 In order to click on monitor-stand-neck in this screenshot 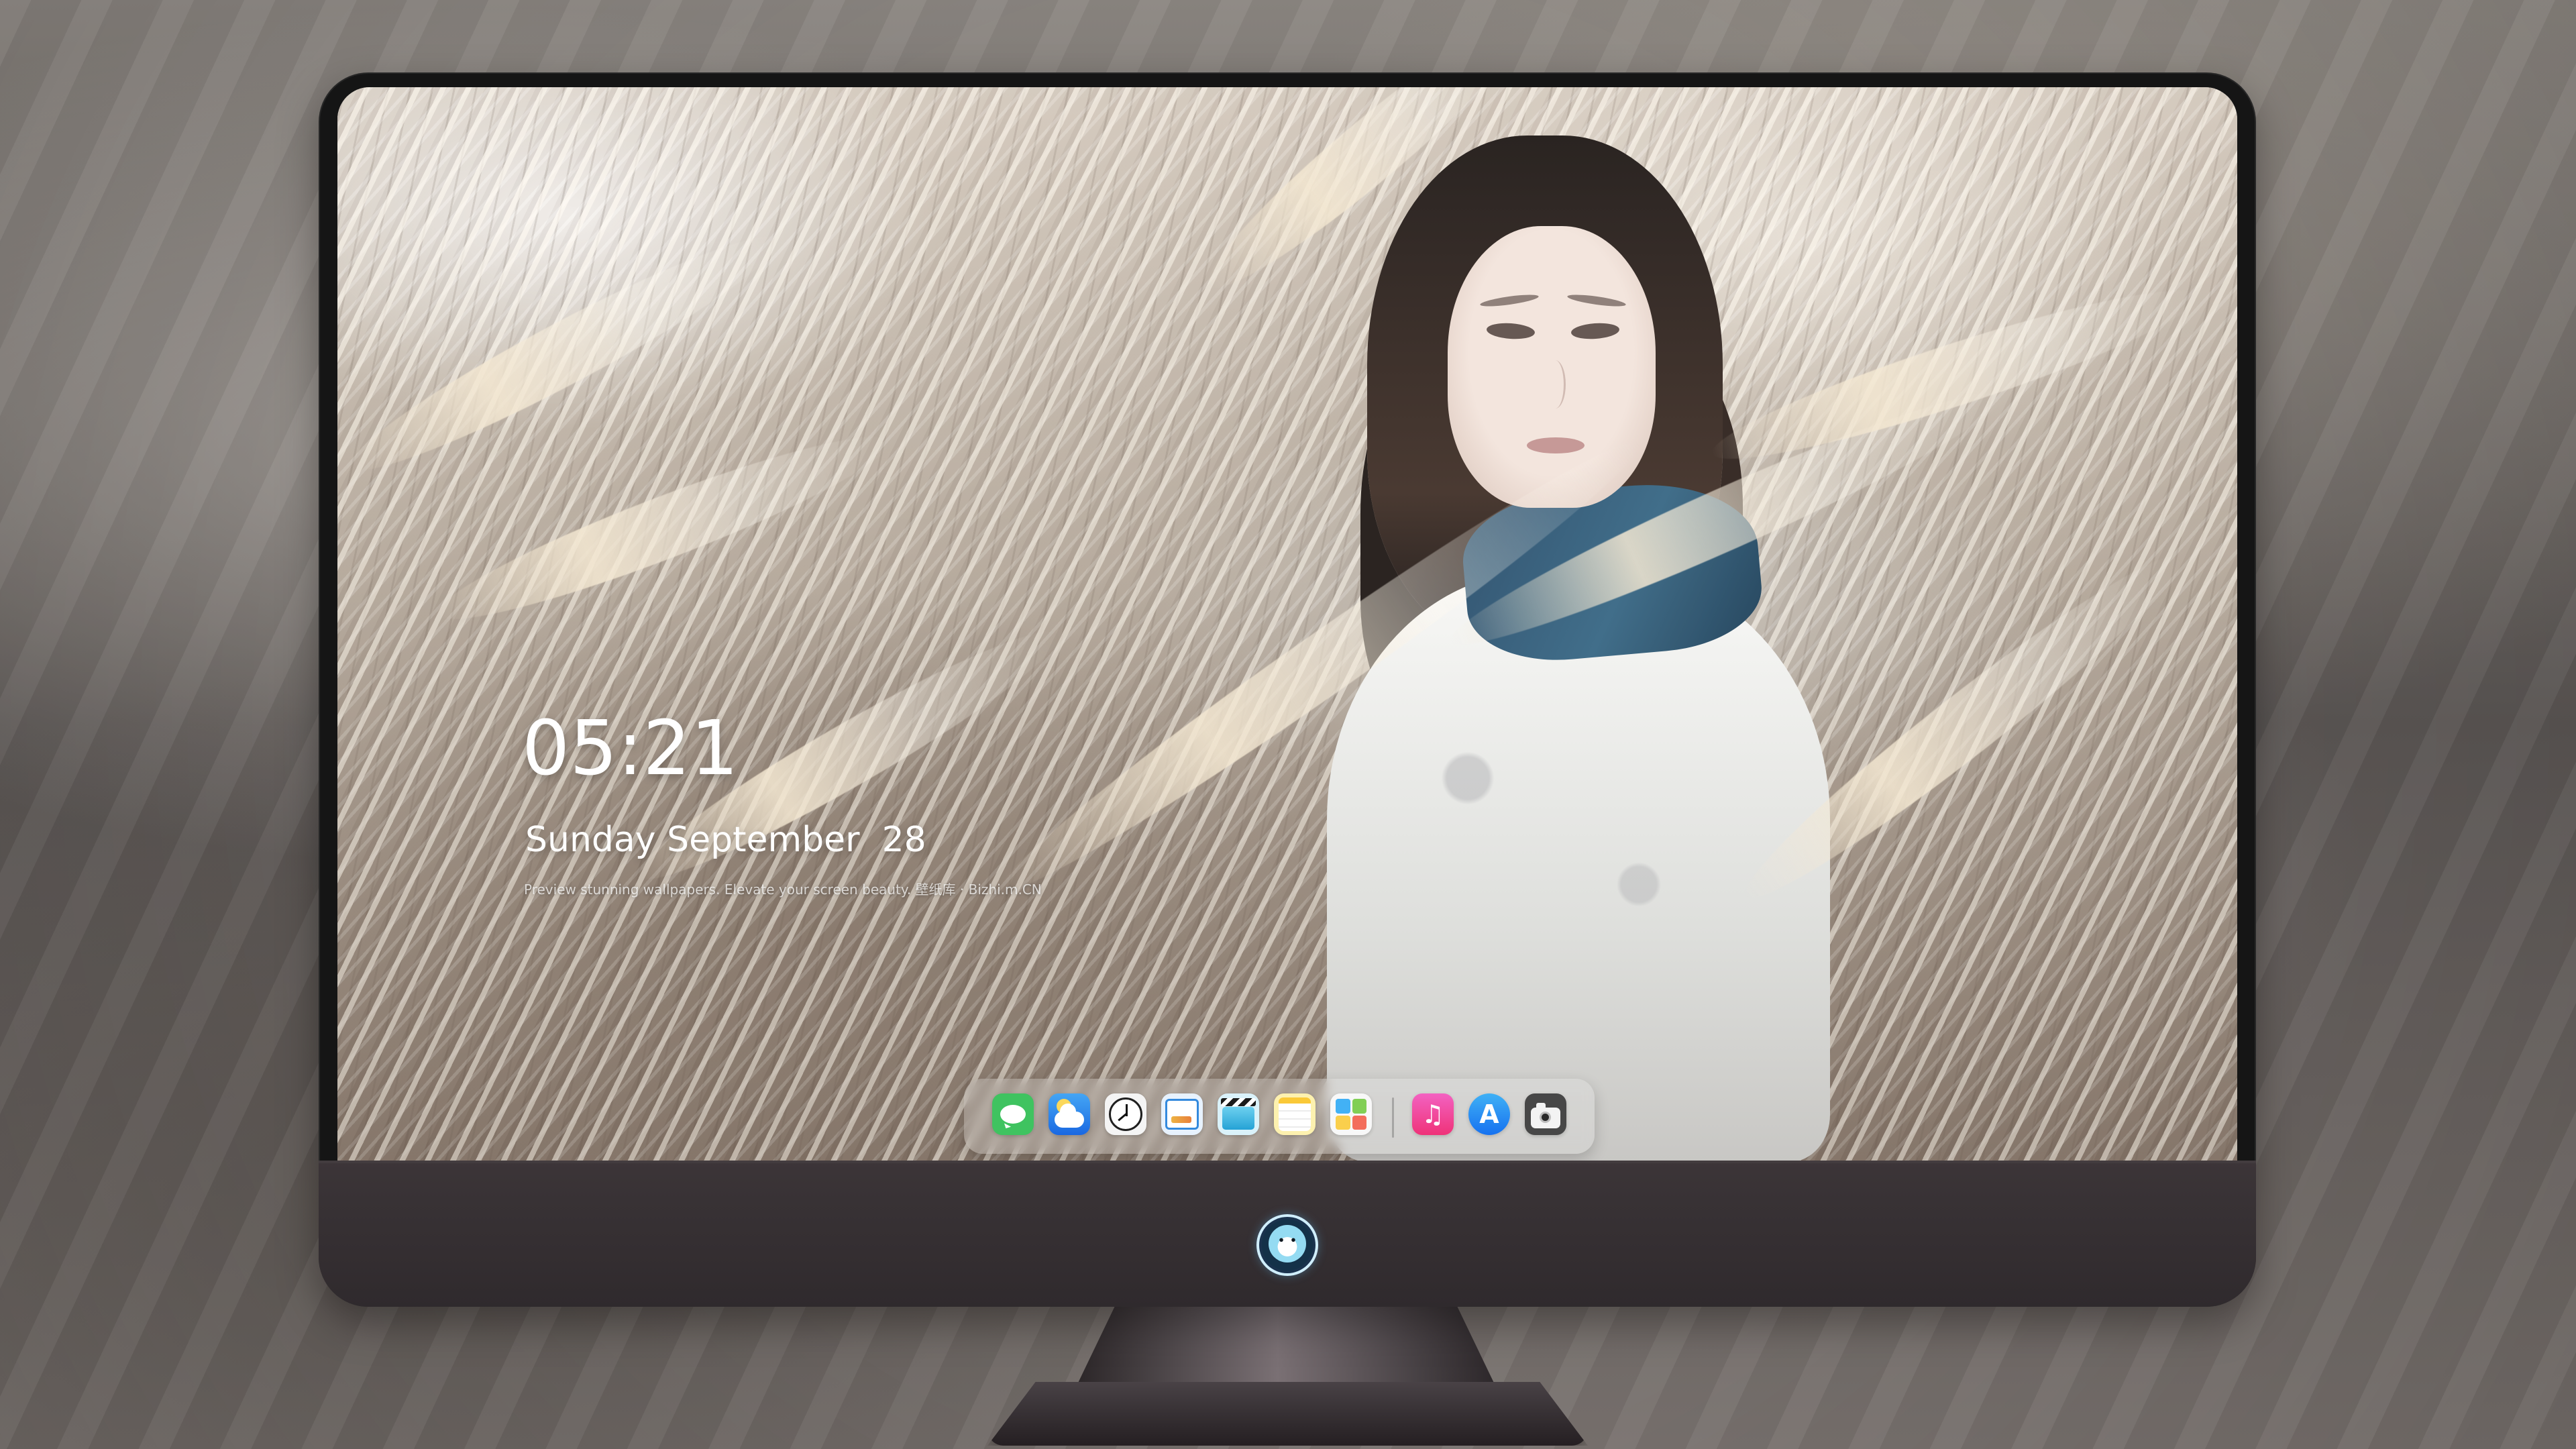, I will do `click(1286, 1348)`.